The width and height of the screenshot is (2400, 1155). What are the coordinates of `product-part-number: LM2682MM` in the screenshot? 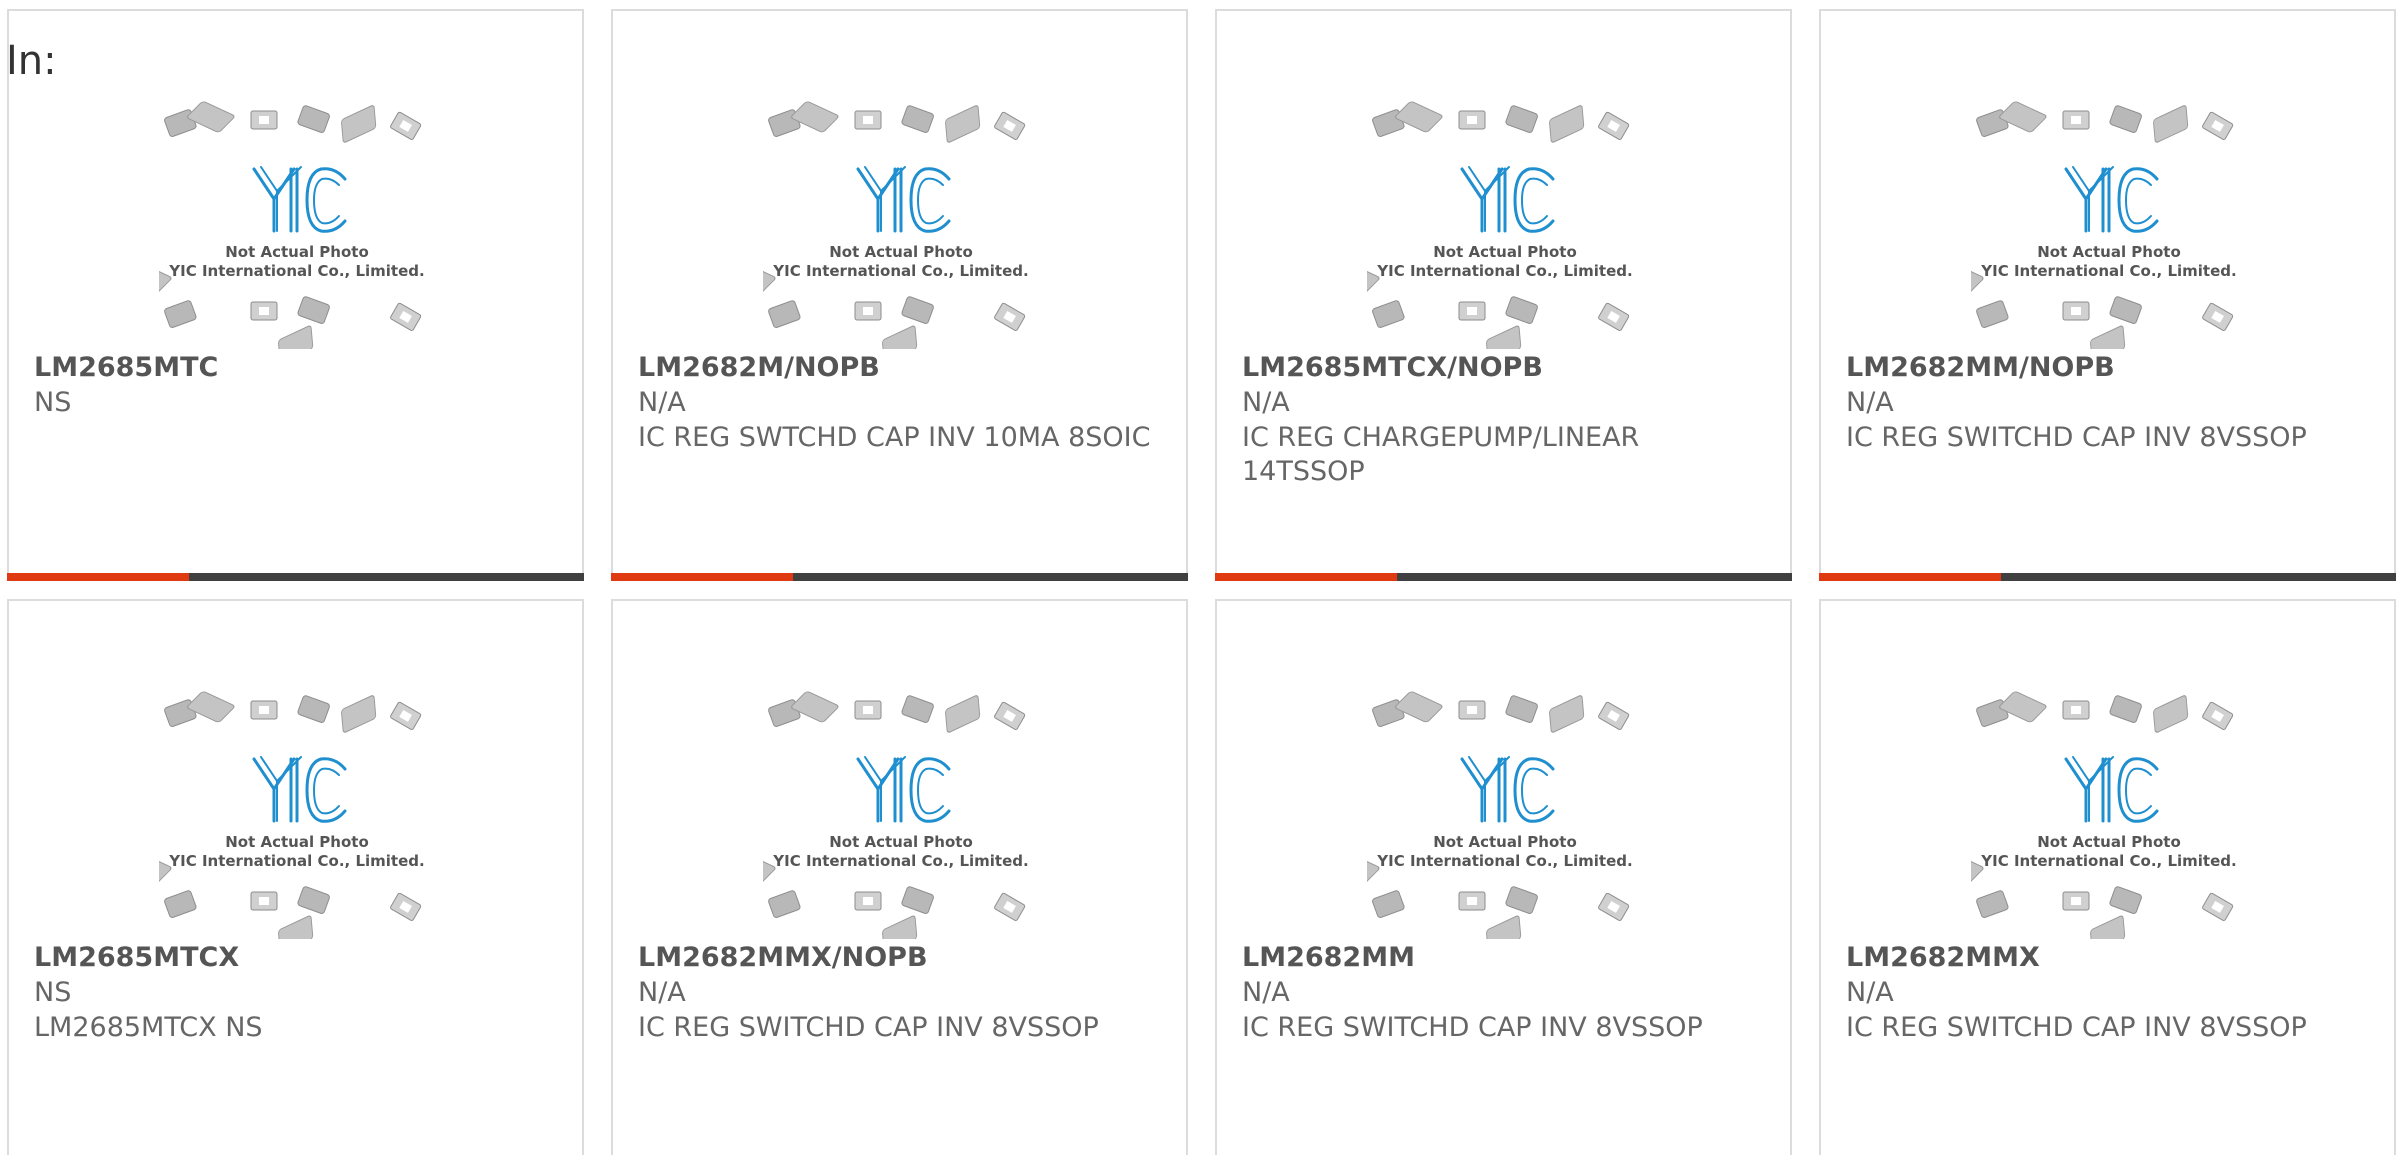 It's located at (1328, 957).